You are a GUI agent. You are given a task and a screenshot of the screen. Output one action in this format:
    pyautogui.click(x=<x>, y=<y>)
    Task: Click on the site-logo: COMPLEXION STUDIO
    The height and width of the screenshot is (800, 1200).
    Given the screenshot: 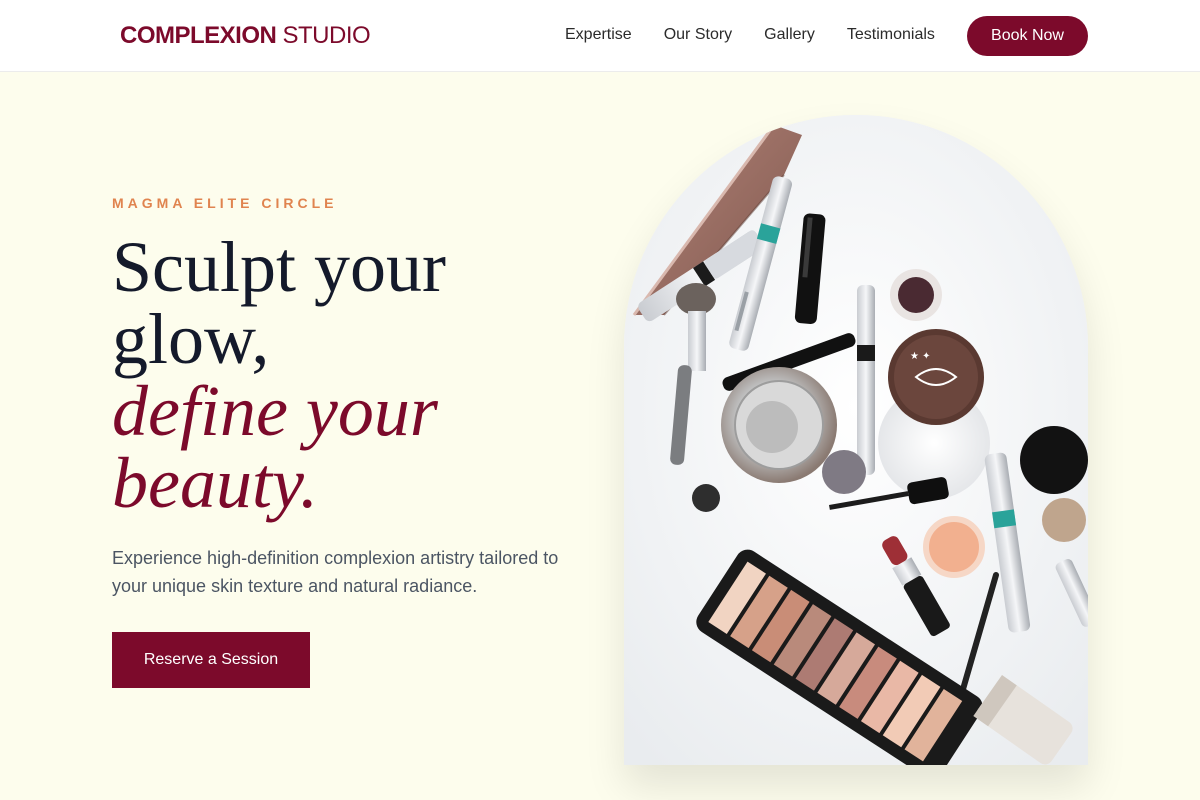 What is the action you would take?
    pyautogui.click(x=245, y=36)
    